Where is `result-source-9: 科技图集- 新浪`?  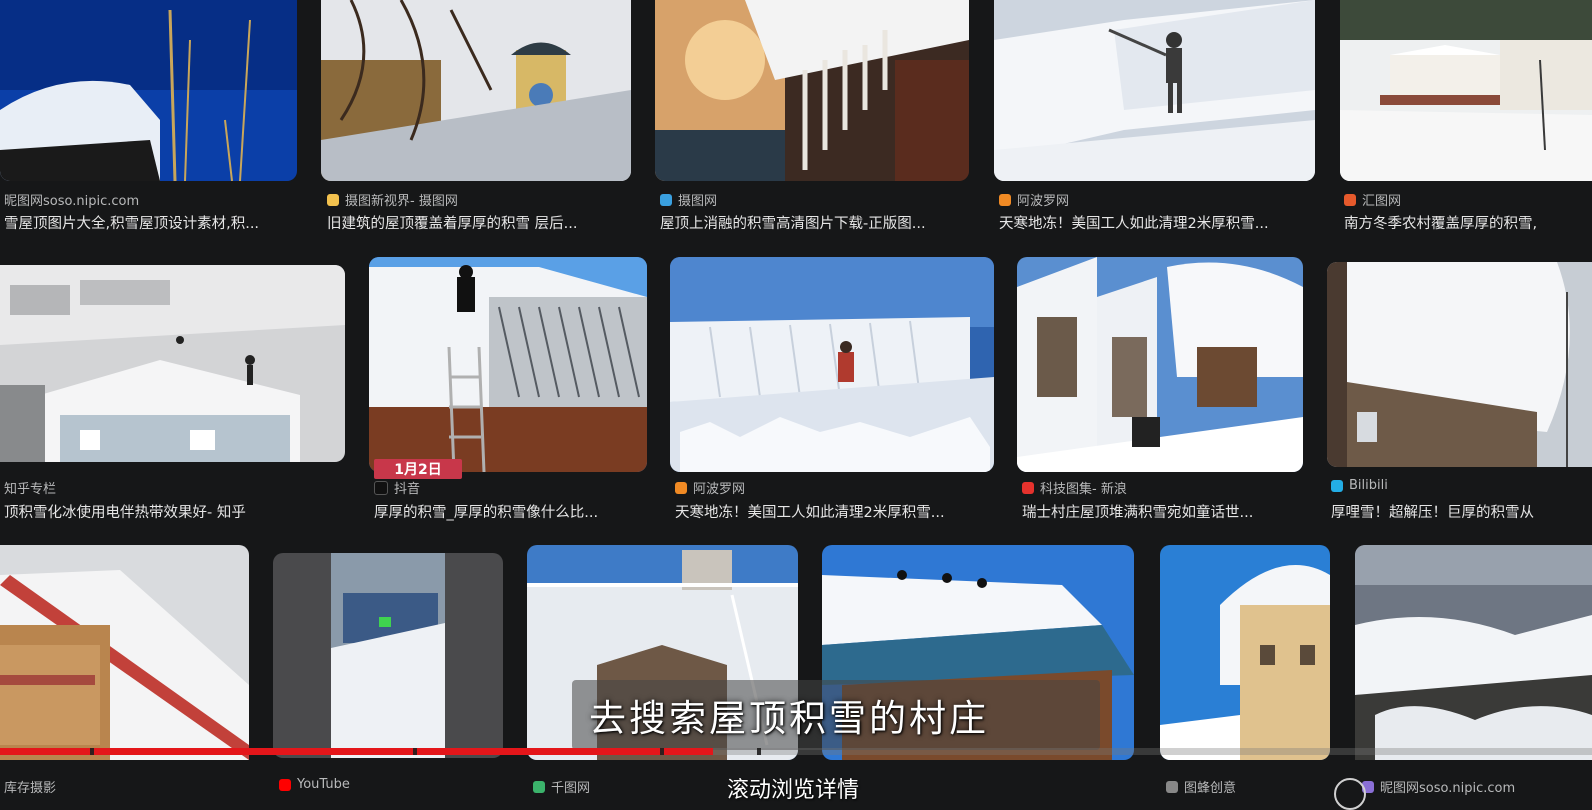
result-source-9: 科技图集- 新浪 is located at coordinates (1074, 487).